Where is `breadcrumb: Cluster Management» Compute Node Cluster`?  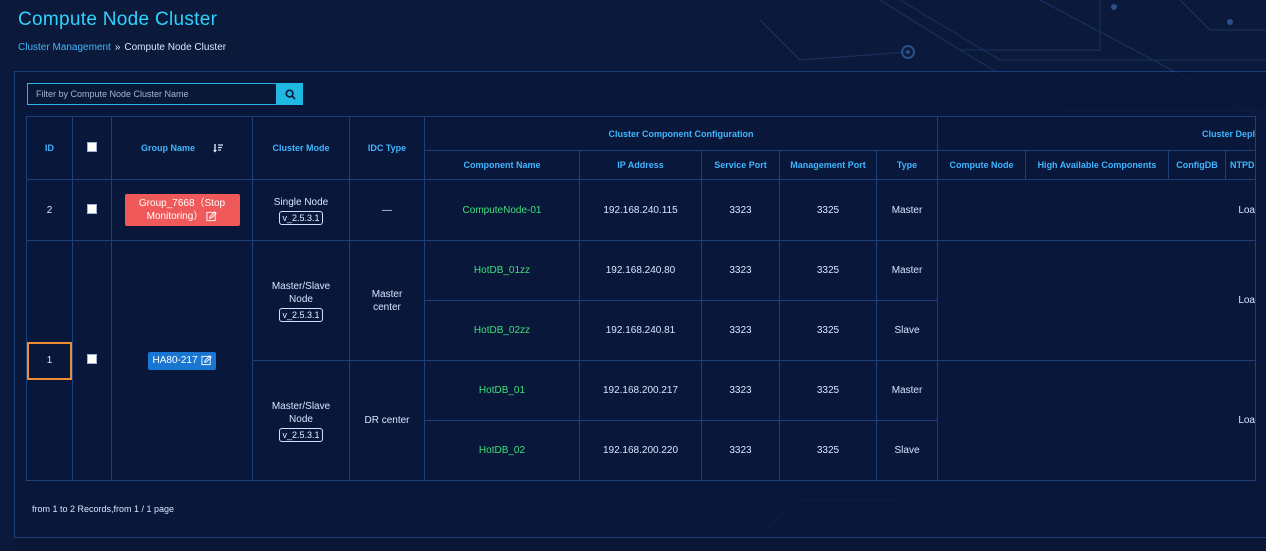
breadcrumb: Cluster Management» Compute Node Cluster is located at coordinates (122, 47).